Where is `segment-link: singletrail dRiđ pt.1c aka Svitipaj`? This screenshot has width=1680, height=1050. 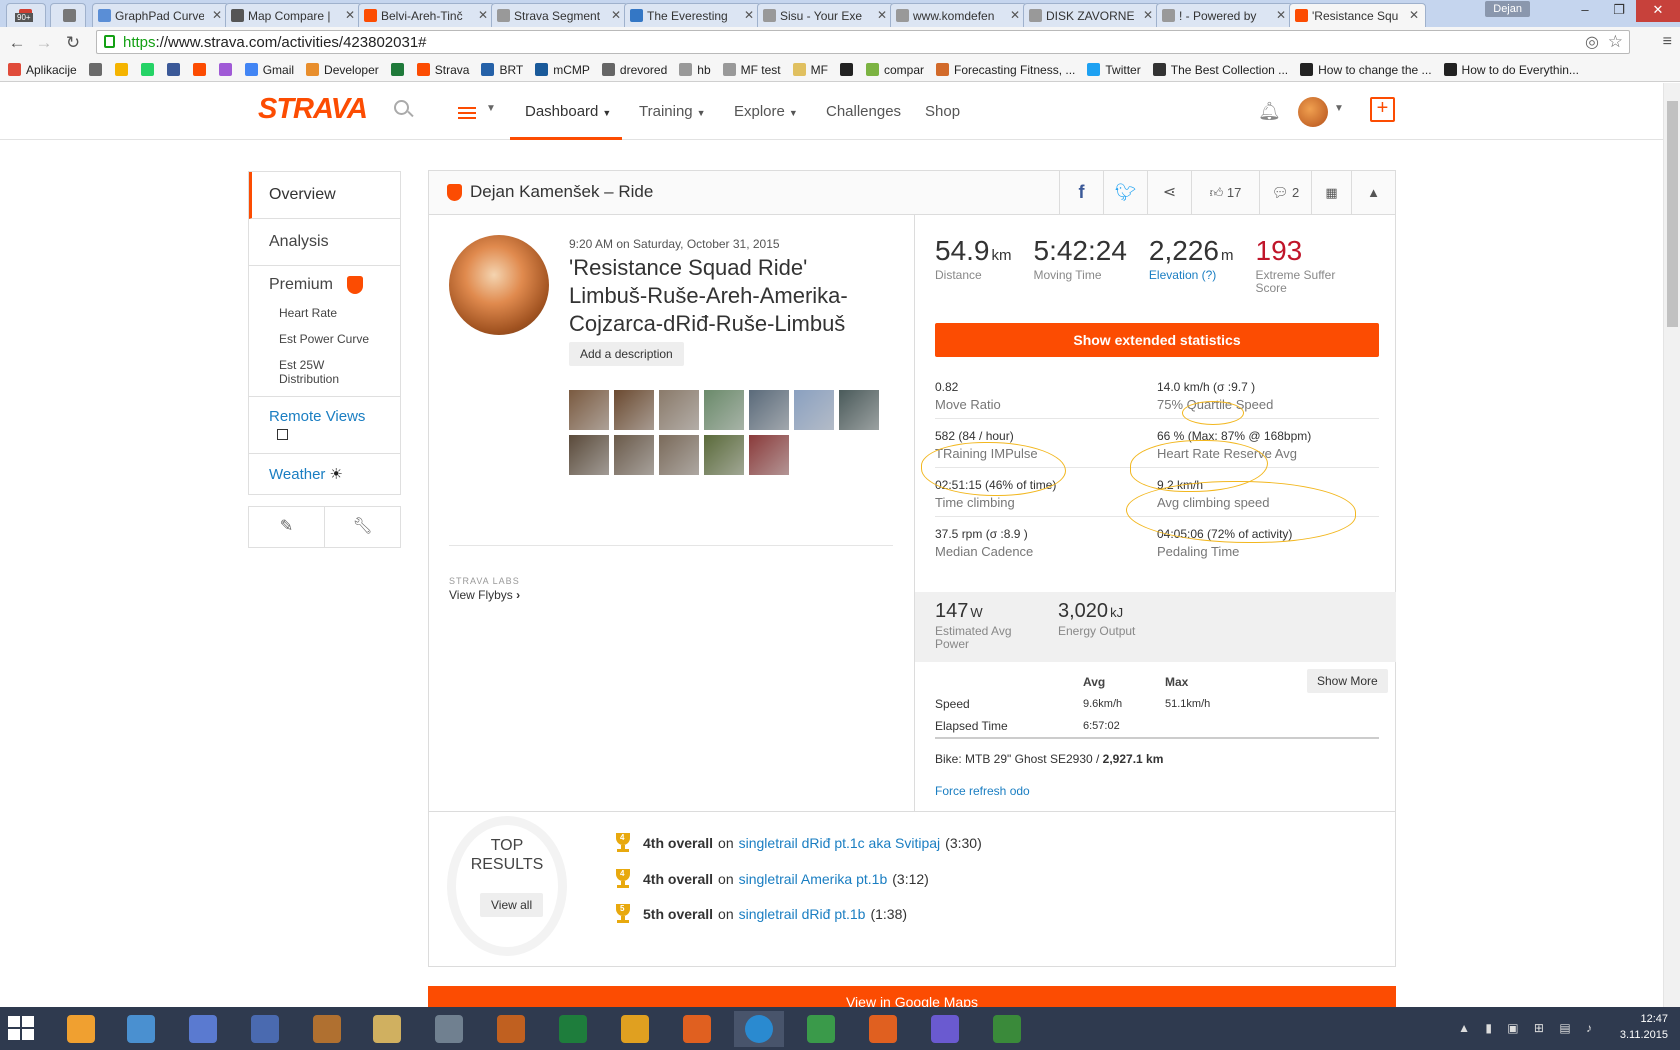 segment-link: singletrail dRiđ pt.1c aka Svitipaj is located at coordinates (840, 843).